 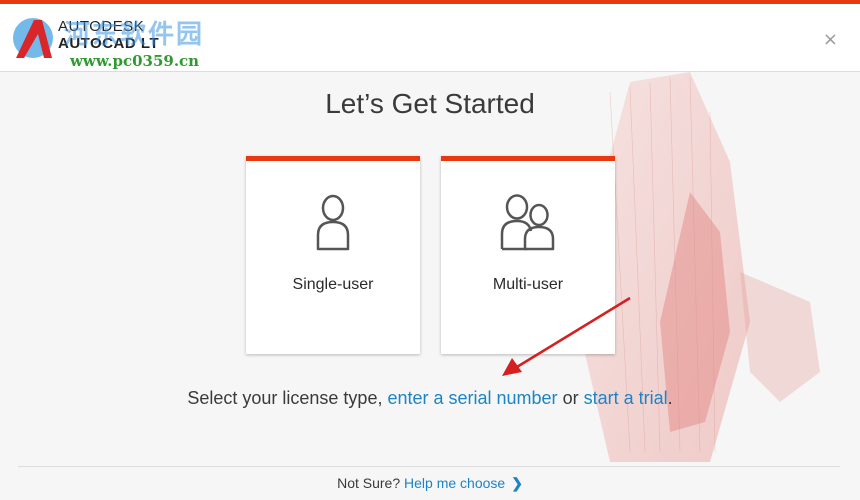 I want to click on footer-divider, so click(x=429, y=466).